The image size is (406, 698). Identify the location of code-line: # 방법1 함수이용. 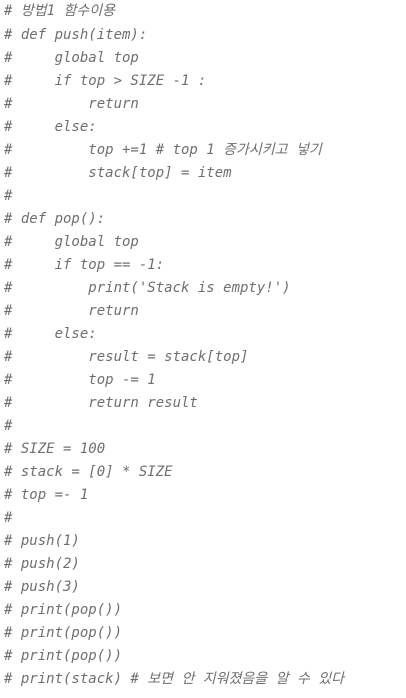
(59, 11).